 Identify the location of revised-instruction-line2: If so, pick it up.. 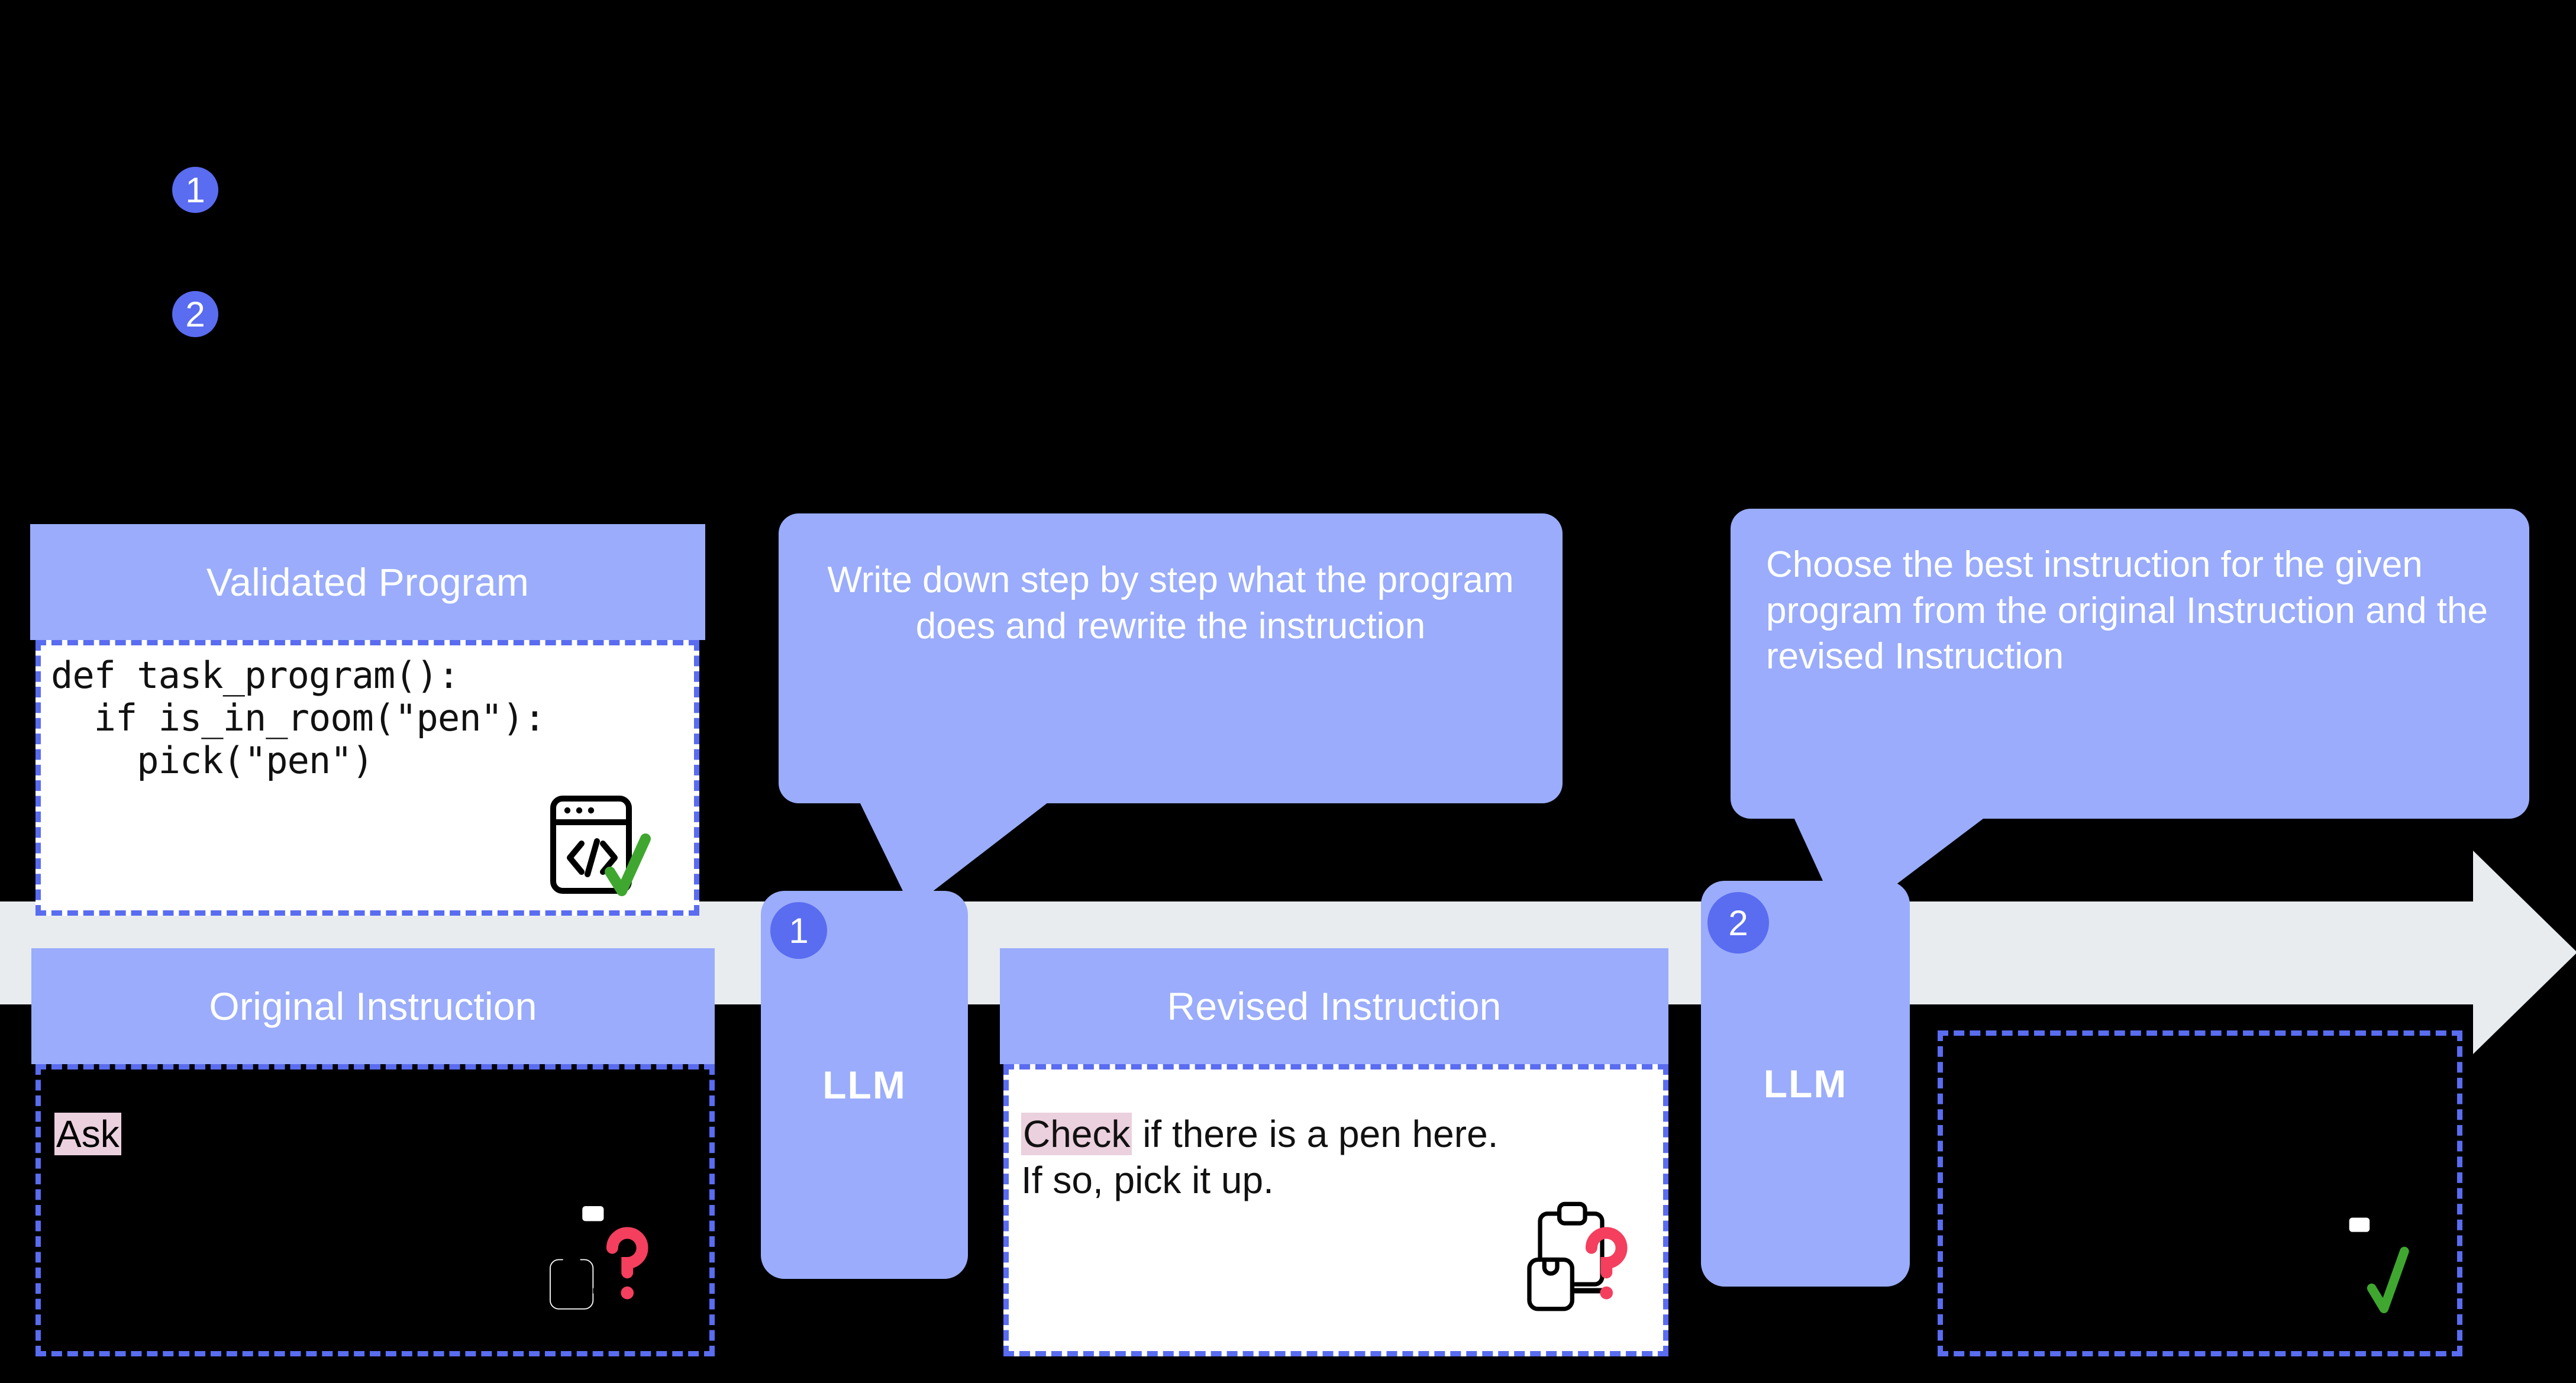
(1147, 1180).